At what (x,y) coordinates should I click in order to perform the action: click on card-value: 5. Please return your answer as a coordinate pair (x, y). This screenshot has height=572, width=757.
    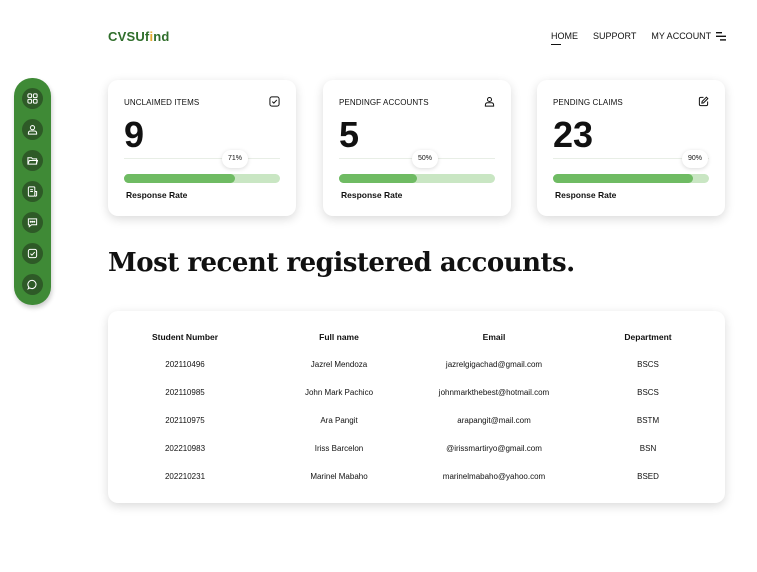
    Looking at the image, I should click on (349, 134).